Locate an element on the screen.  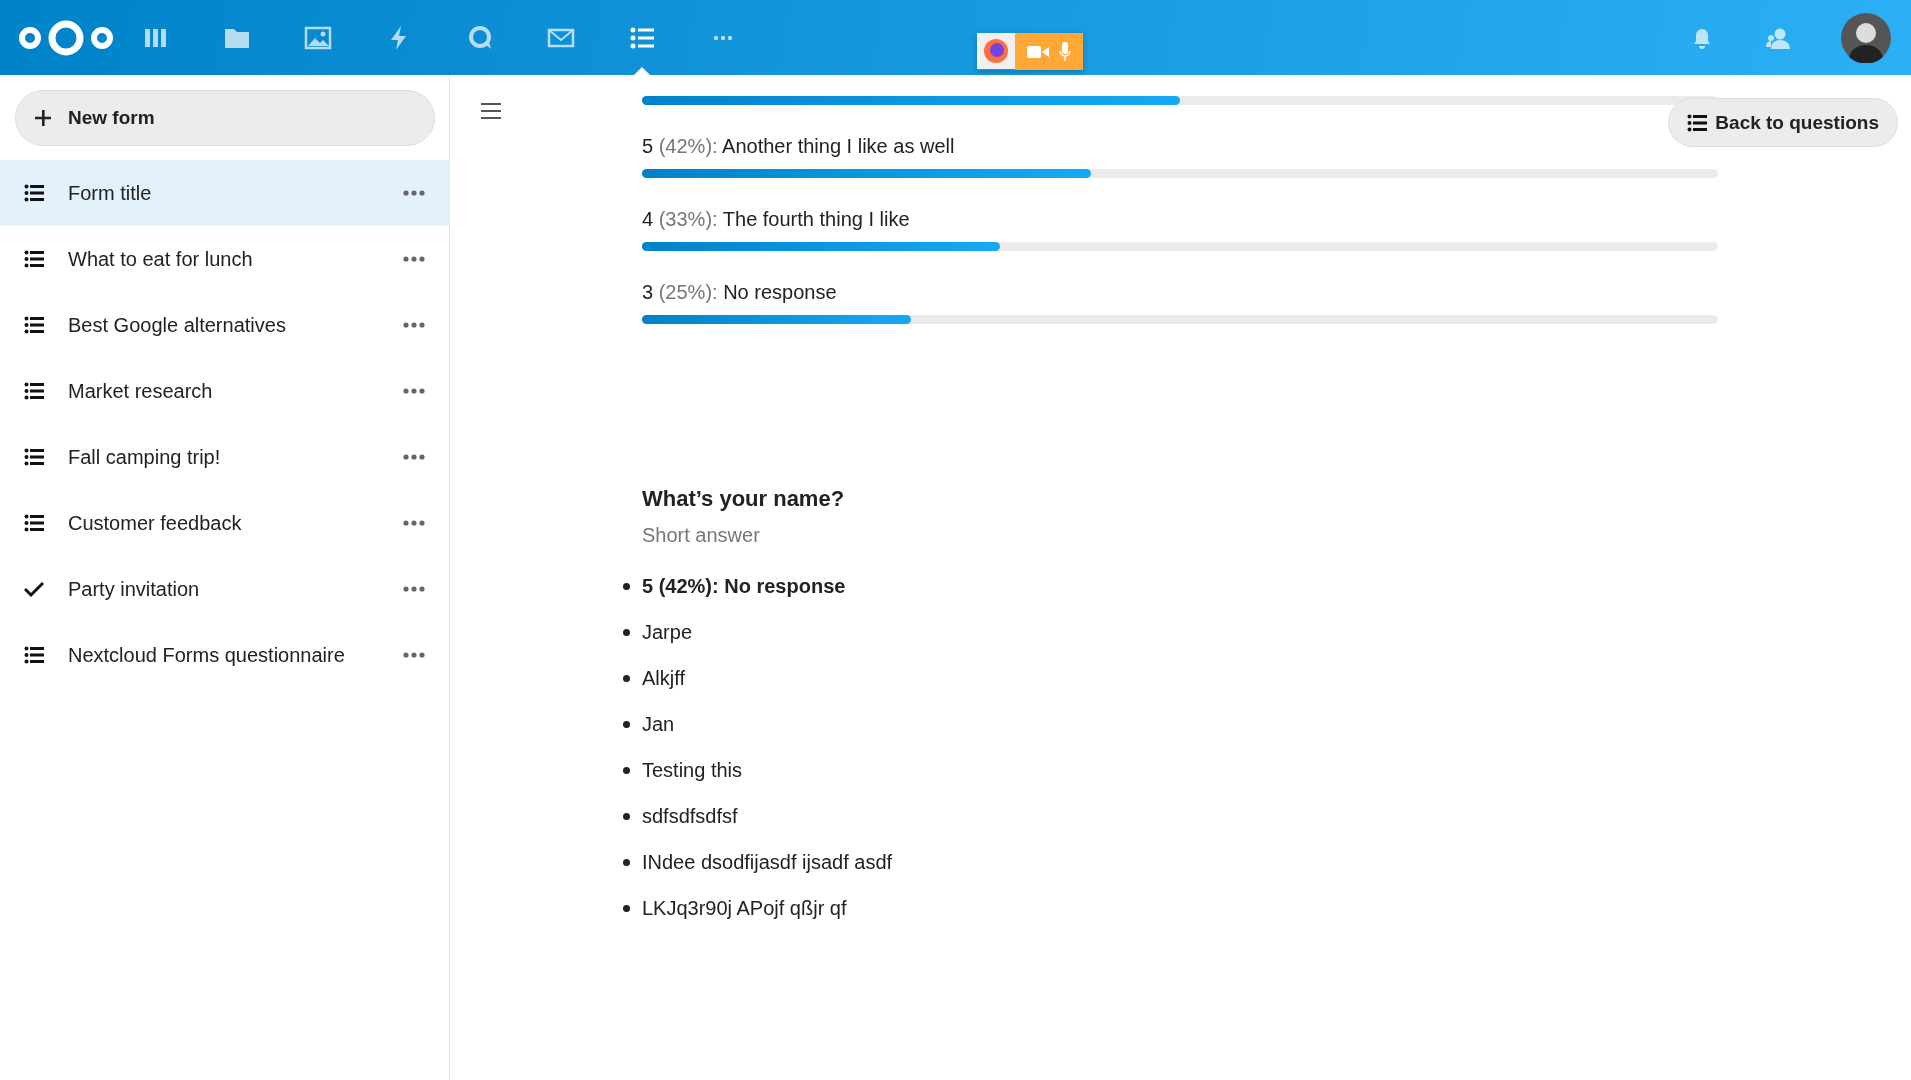
sidebar-item: Customer feedback is located at coordinates (224, 523).